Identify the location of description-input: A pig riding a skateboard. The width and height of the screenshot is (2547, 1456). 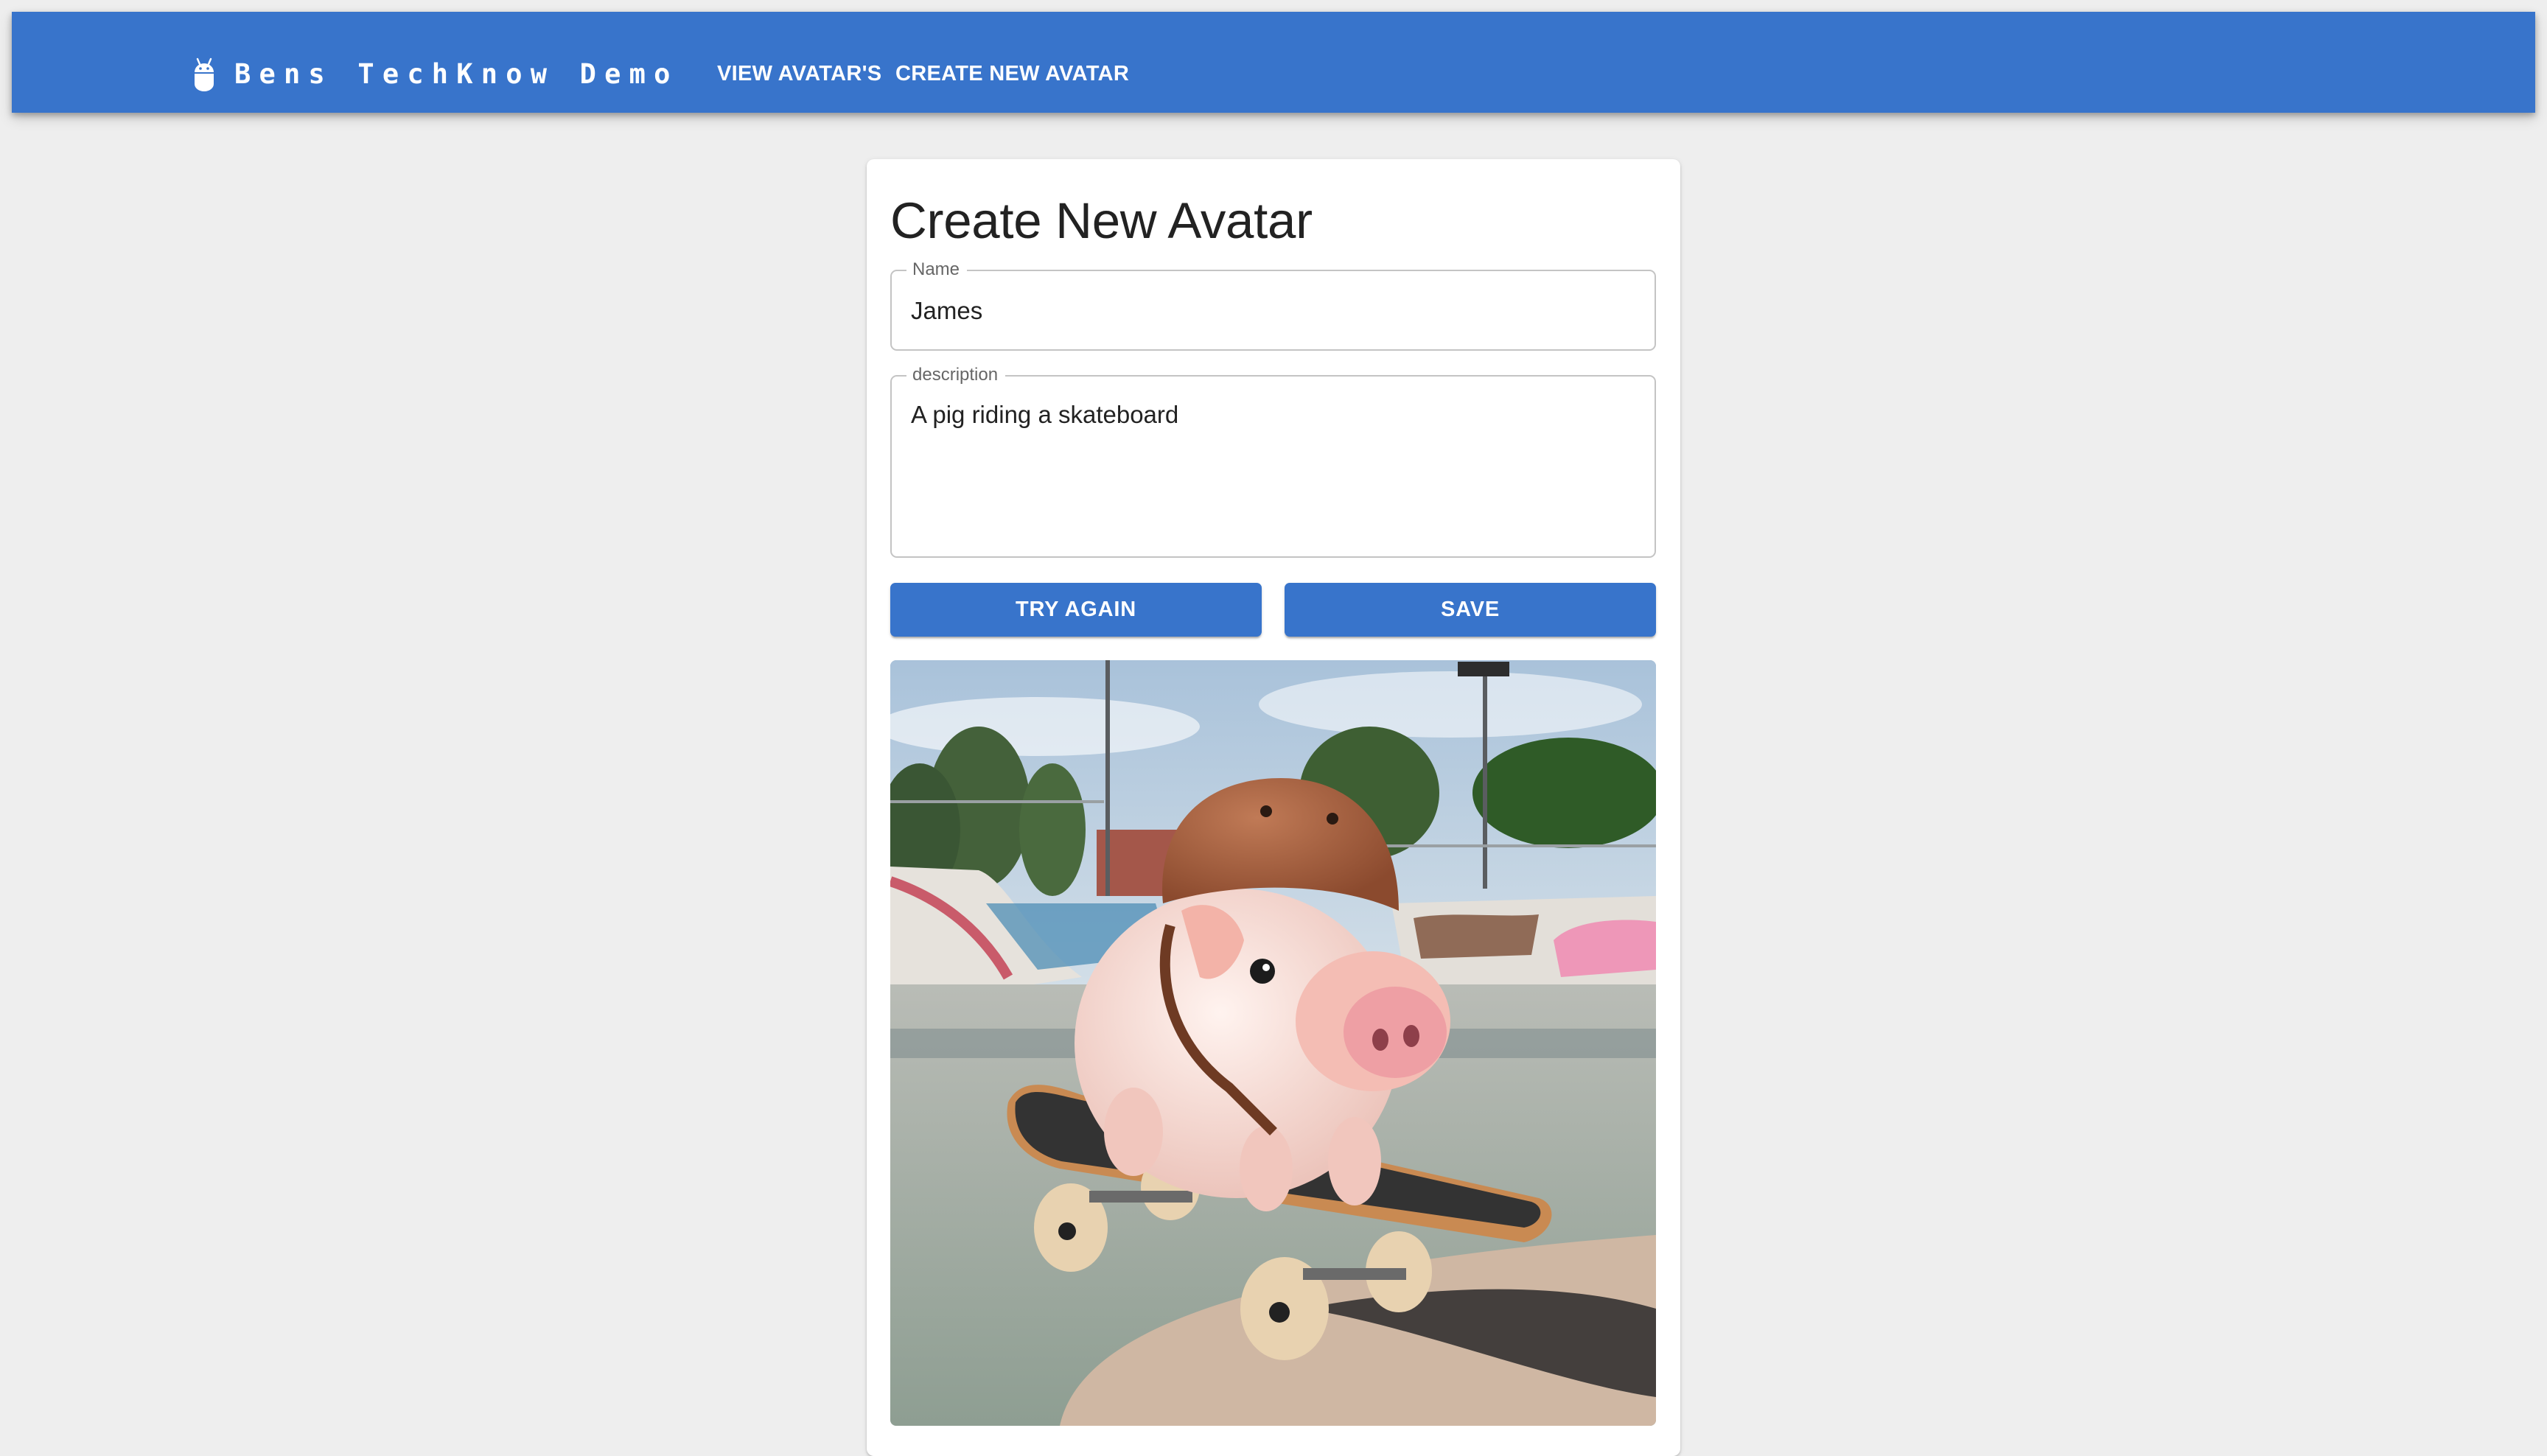
(1273, 469).